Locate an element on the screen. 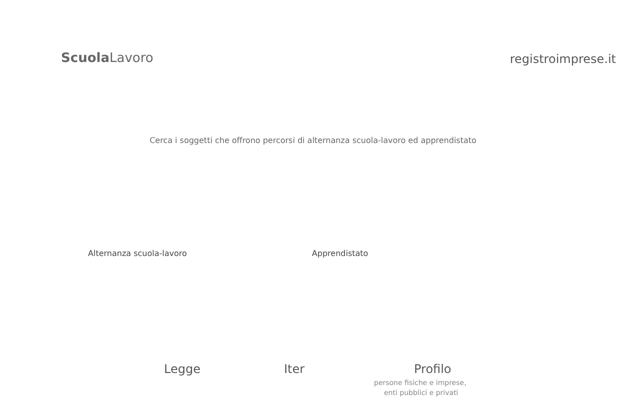  category-link: Apprendistato is located at coordinates (340, 254).